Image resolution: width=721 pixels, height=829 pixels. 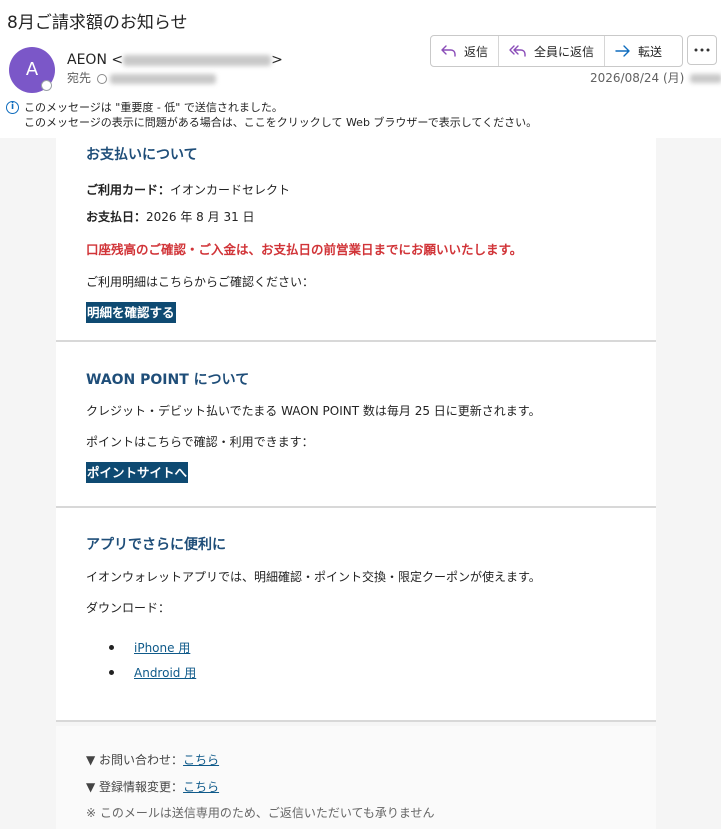 I want to click on payment-date-info: お支払日：2026 年 8 月 31 日, so click(x=170, y=216).